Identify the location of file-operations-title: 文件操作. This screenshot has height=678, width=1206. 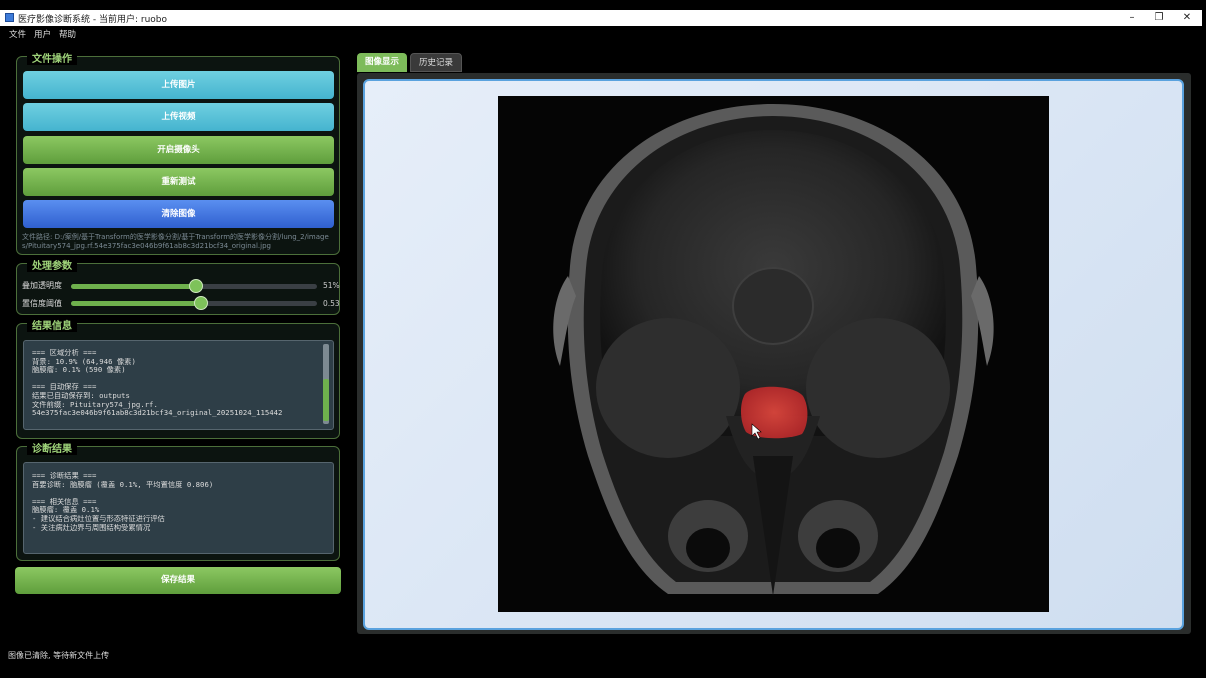
(52, 57).